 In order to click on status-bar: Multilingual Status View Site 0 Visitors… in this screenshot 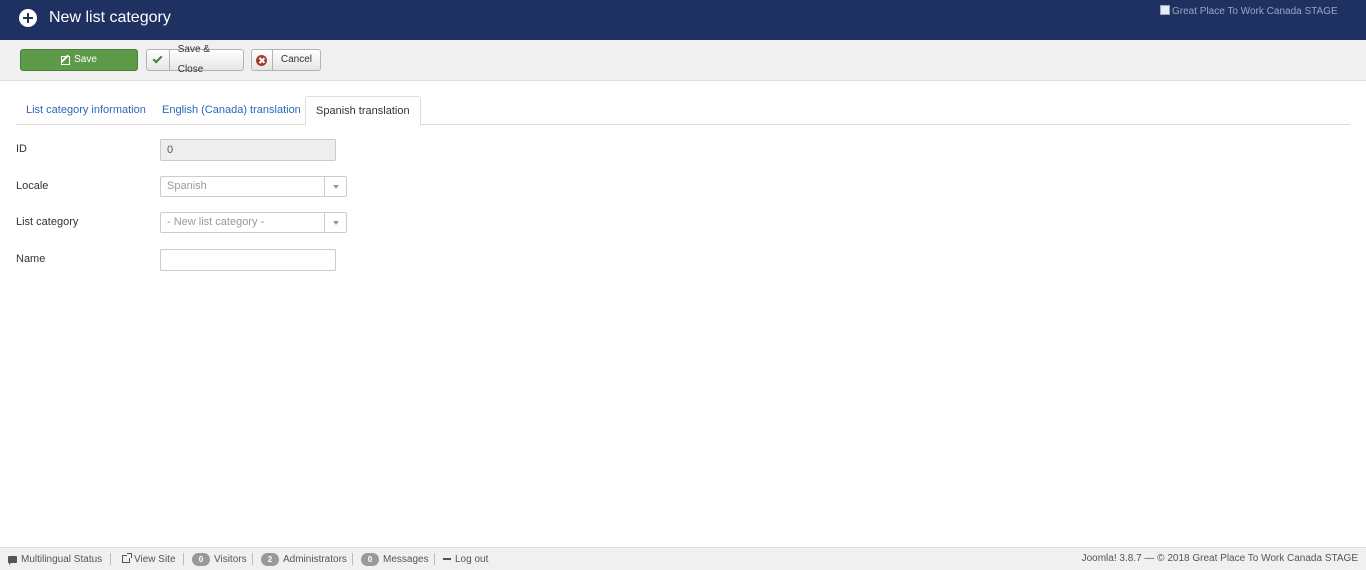, I will do `click(683, 558)`.